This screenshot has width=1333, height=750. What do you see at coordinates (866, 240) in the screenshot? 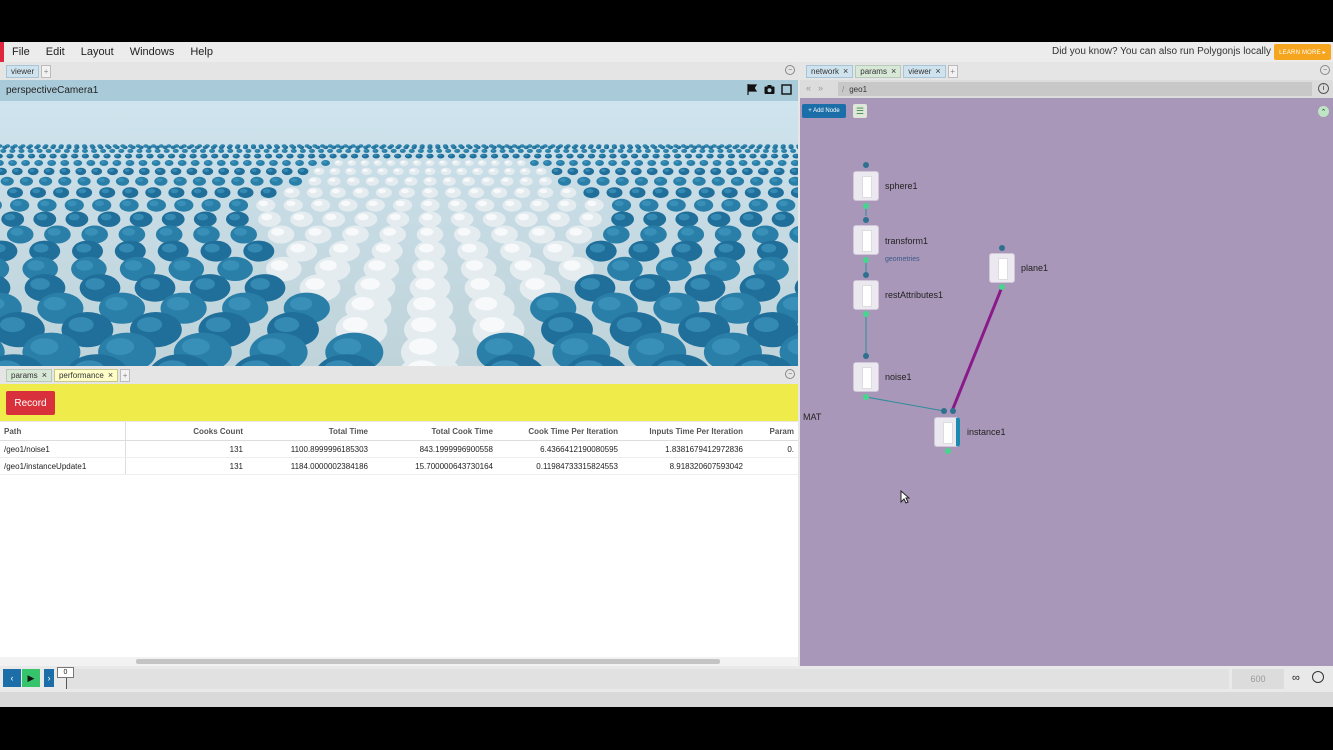
I see `node-transform1` at bounding box center [866, 240].